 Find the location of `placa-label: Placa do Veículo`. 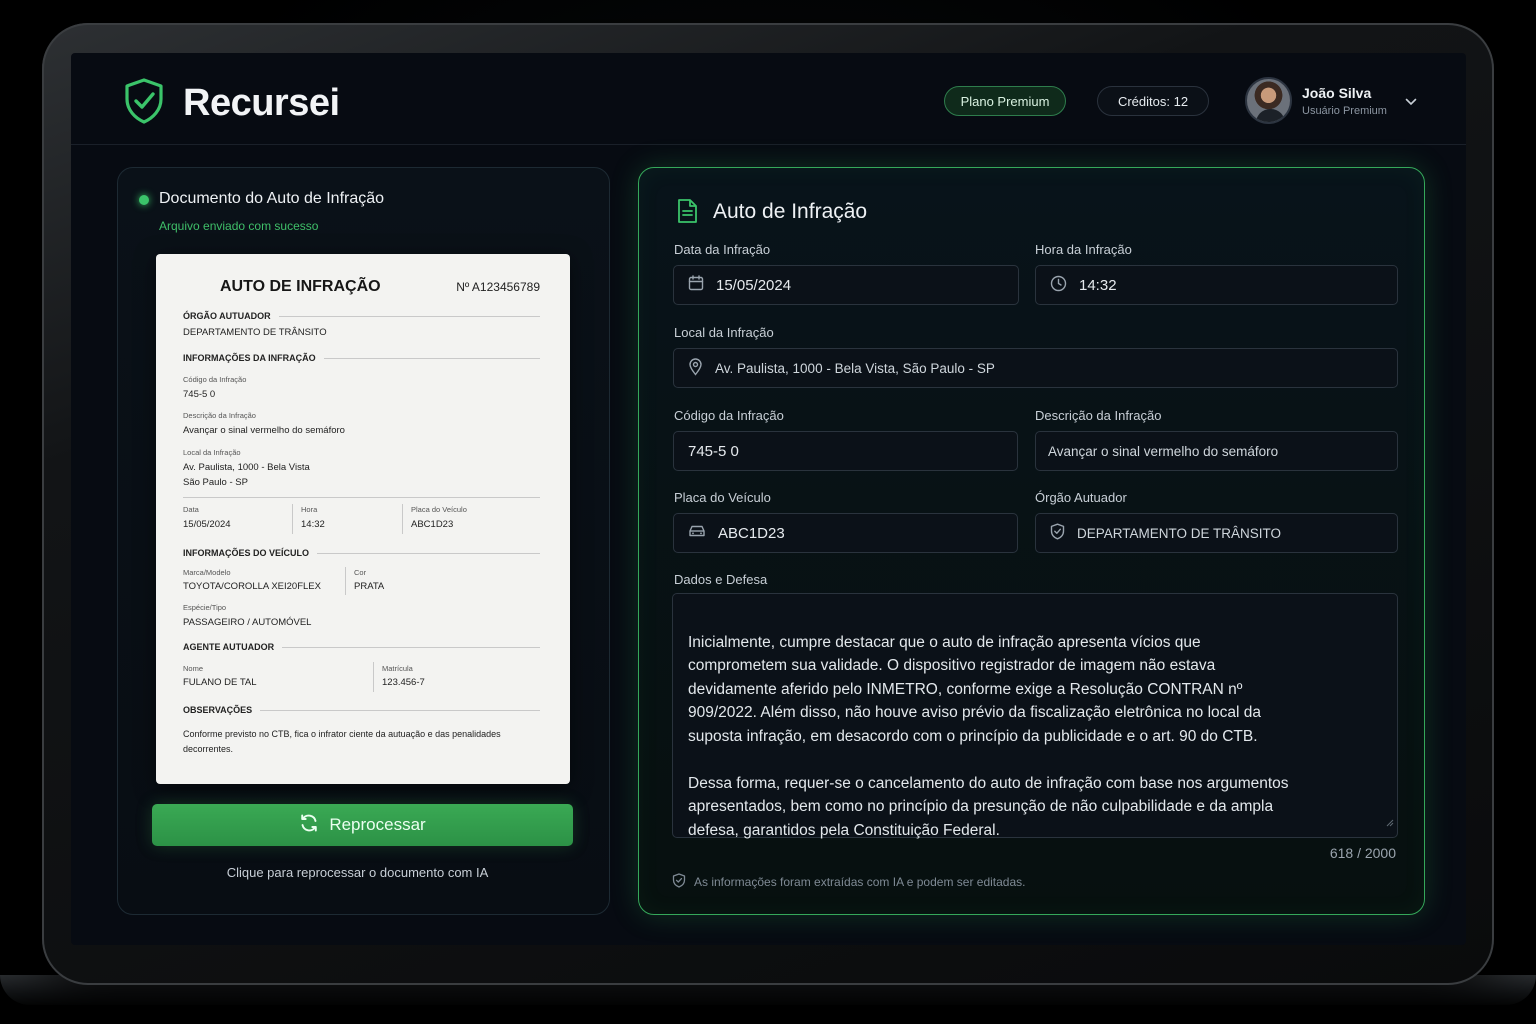

placa-label: Placa do Veículo is located at coordinates (722, 497).